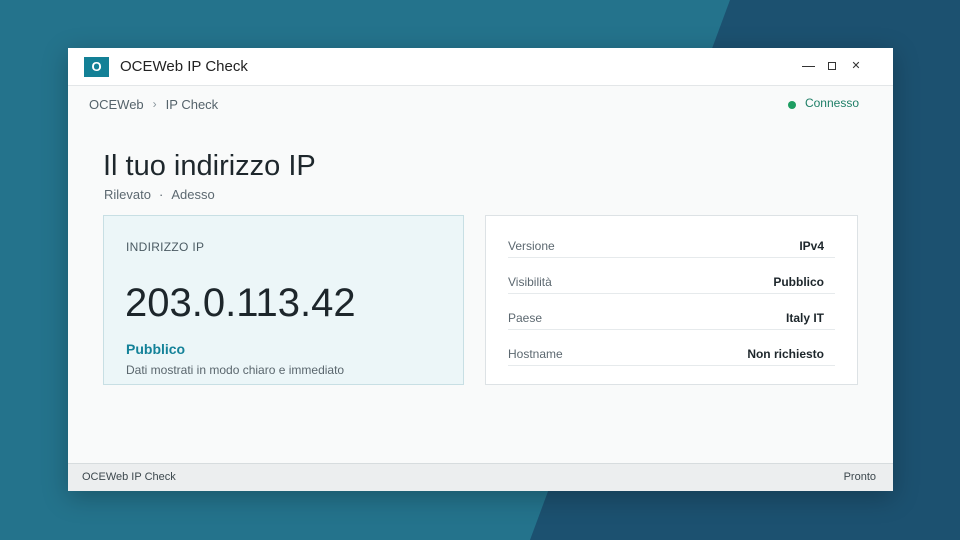  What do you see at coordinates (671, 276) in the screenshot?
I see `detail-row-visibility: Visibilità Pubblico` at bounding box center [671, 276].